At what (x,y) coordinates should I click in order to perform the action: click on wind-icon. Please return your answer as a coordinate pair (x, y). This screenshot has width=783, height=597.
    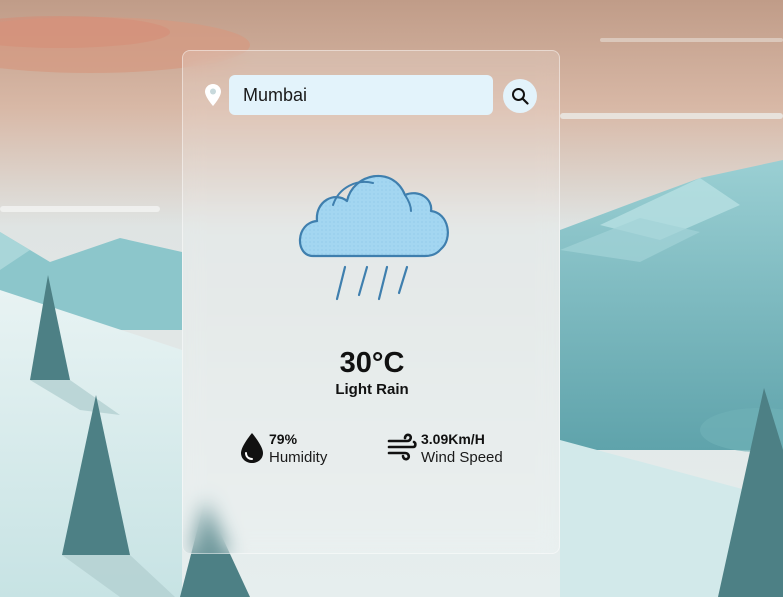
    Looking at the image, I should click on (402, 447).